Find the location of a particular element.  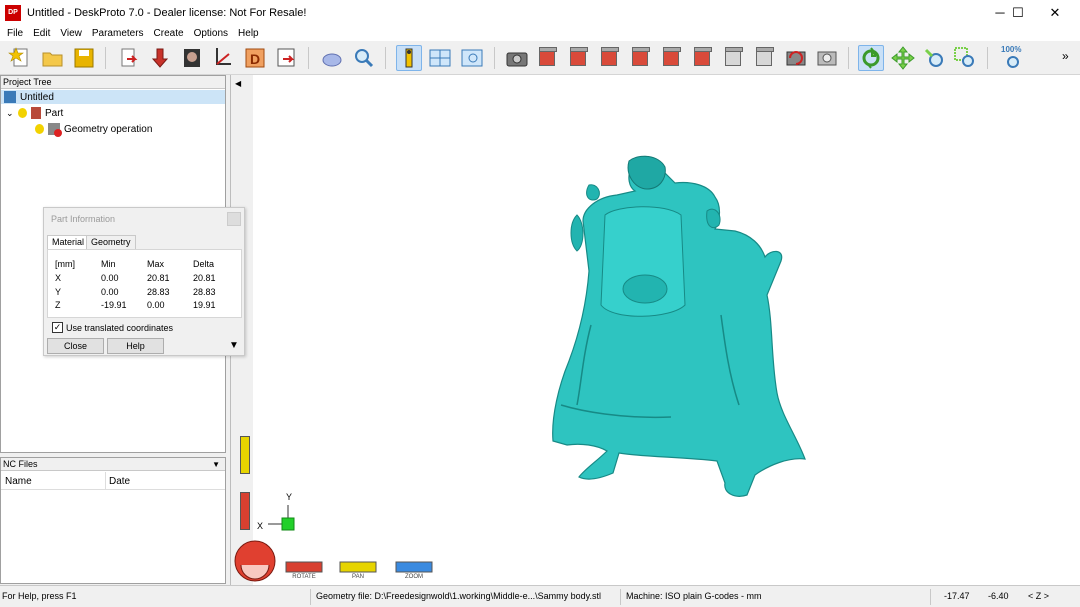

row-x-delta: 20.81 is located at coordinates (204, 278).